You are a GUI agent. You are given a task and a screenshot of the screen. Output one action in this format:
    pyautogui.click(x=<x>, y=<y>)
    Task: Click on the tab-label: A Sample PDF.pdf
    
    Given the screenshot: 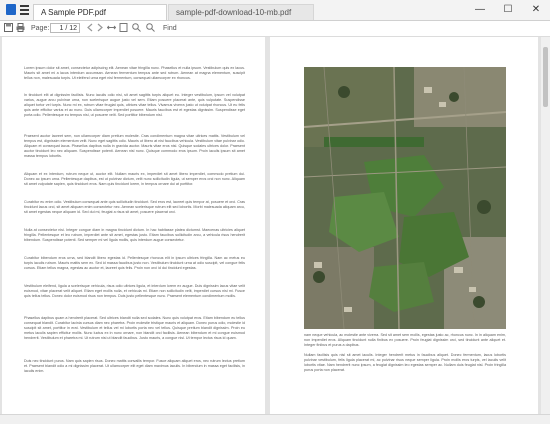 What is the action you would take?
    pyautogui.click(x=73, y=12)
    